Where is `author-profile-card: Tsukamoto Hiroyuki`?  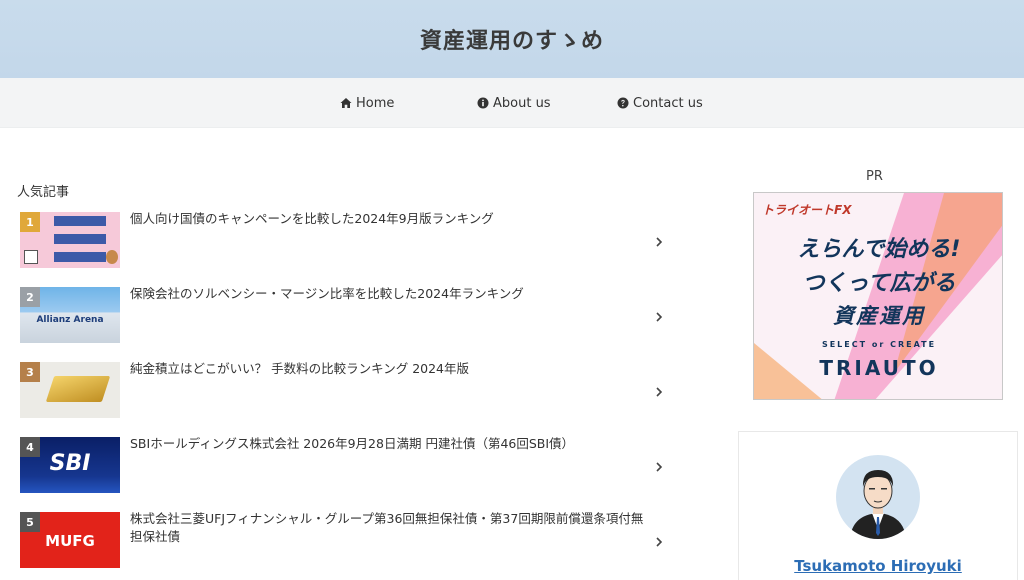 author-profile-card: Tsukamoto Hiroyuki is located at coordinates (878, 505).